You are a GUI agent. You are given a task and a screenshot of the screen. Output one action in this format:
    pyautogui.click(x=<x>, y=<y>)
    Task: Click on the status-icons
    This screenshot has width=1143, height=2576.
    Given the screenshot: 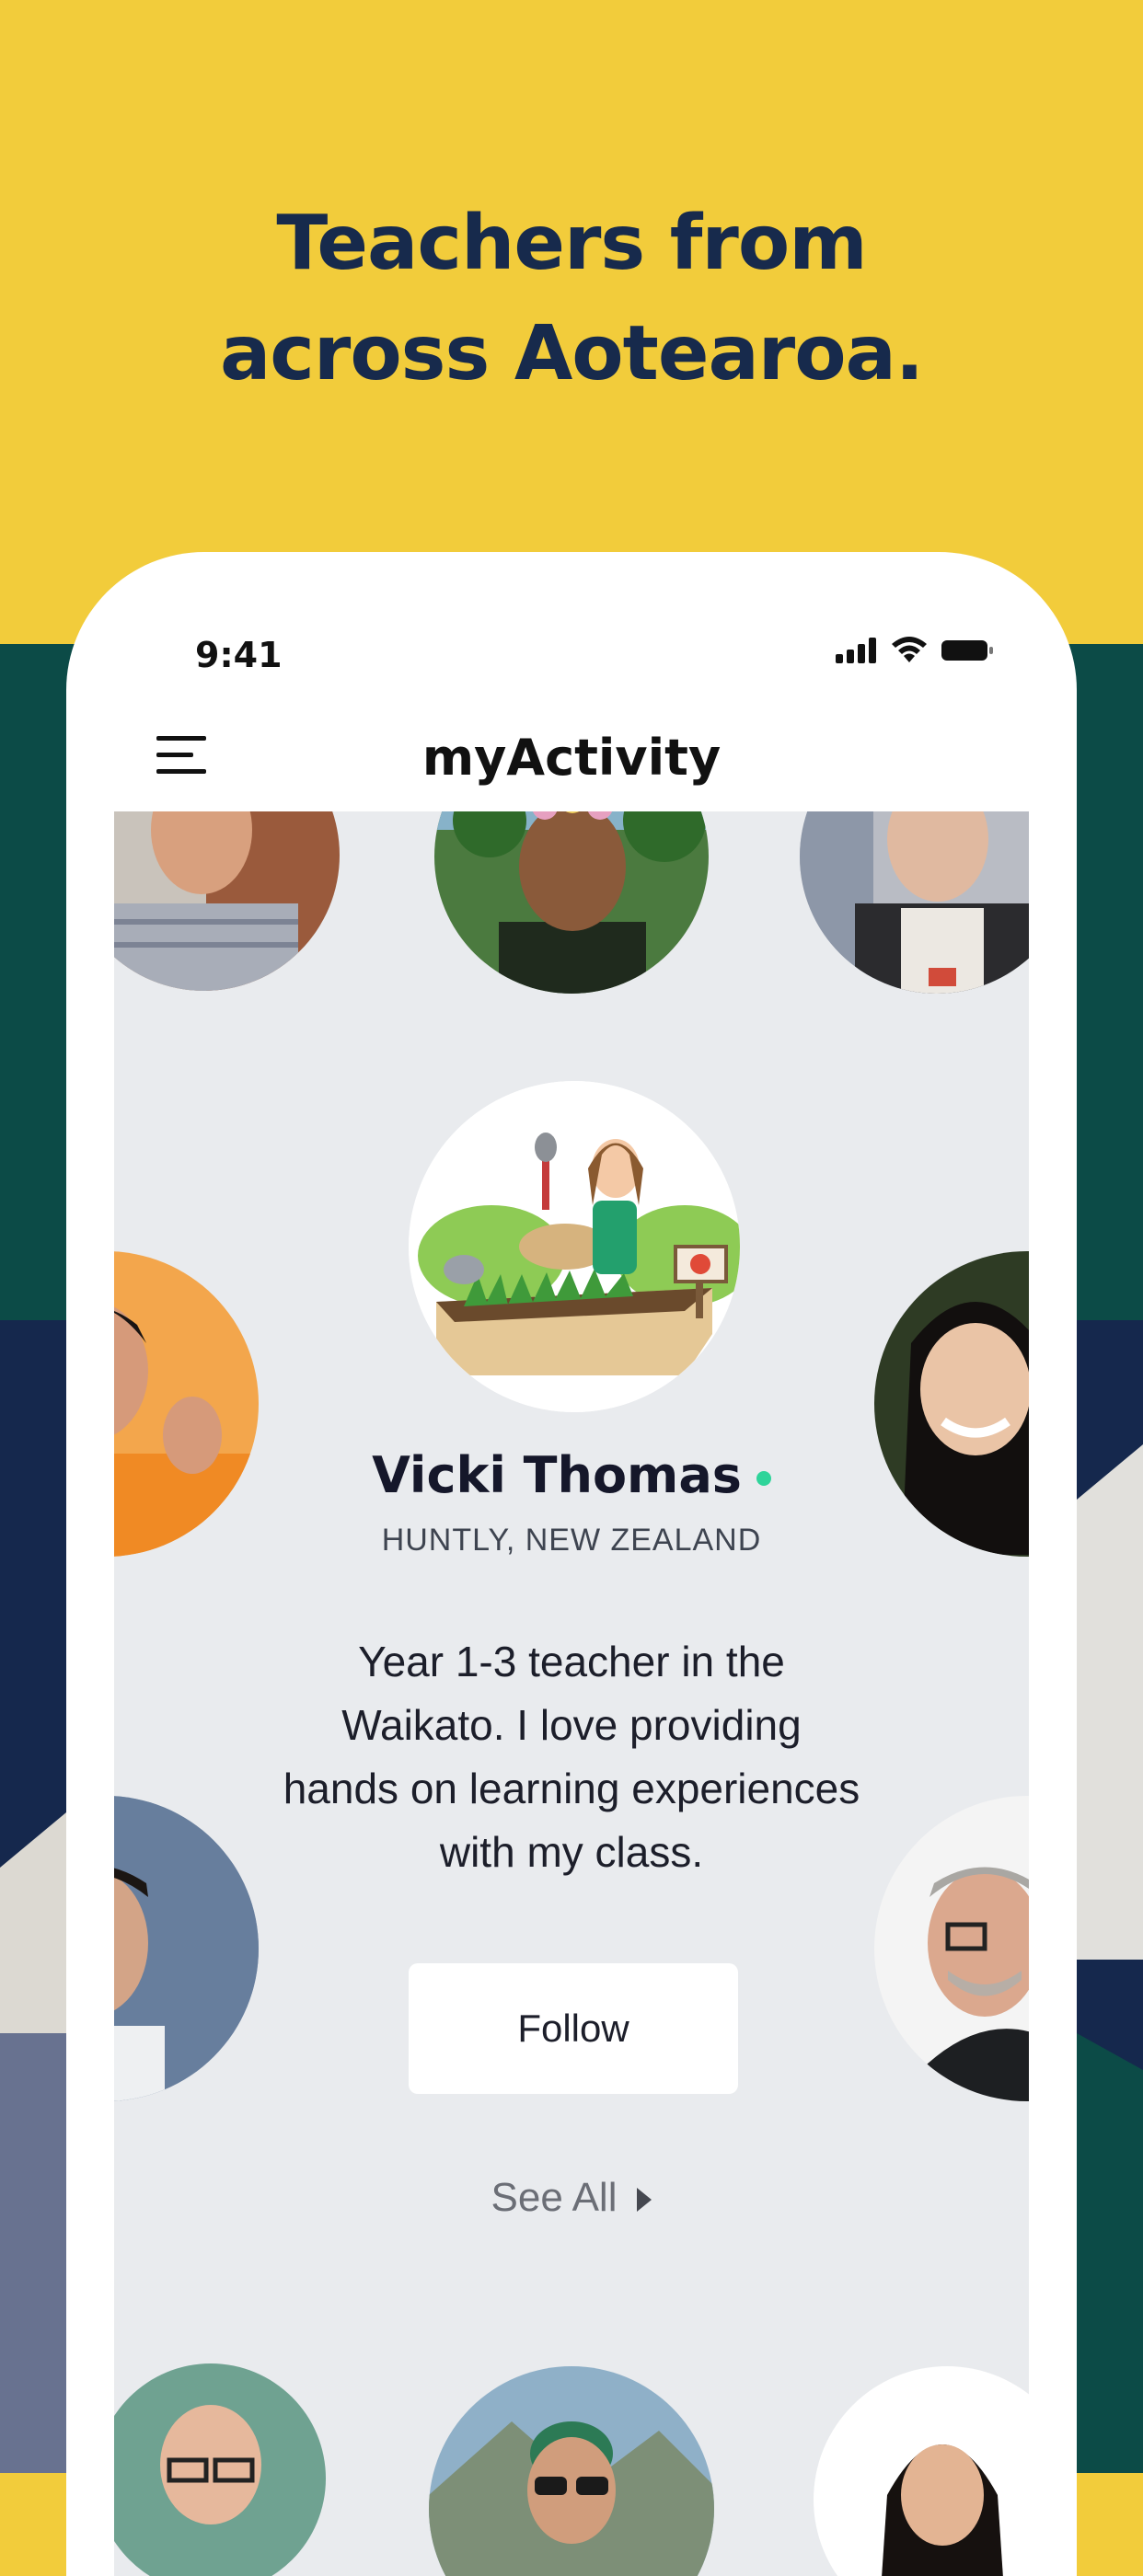 What is the action you would take?
    pyautogui.click(x=915, y=650)
    